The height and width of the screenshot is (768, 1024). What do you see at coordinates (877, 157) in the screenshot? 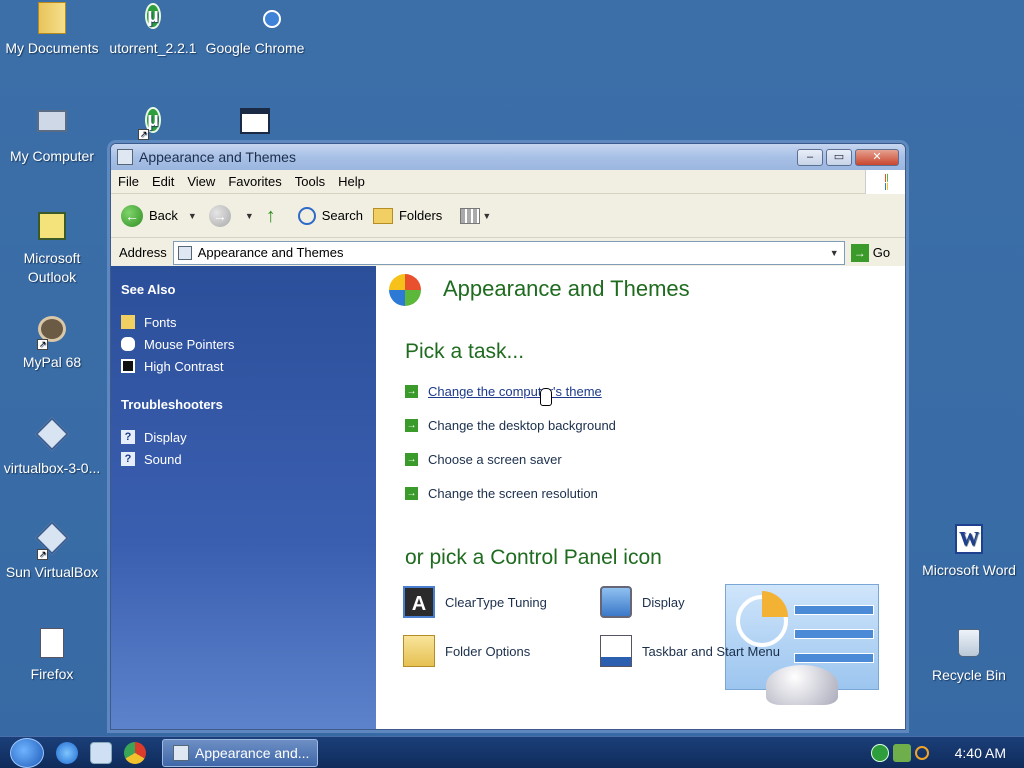
I see `close-button: ✕` at bounding box center [877, 157].